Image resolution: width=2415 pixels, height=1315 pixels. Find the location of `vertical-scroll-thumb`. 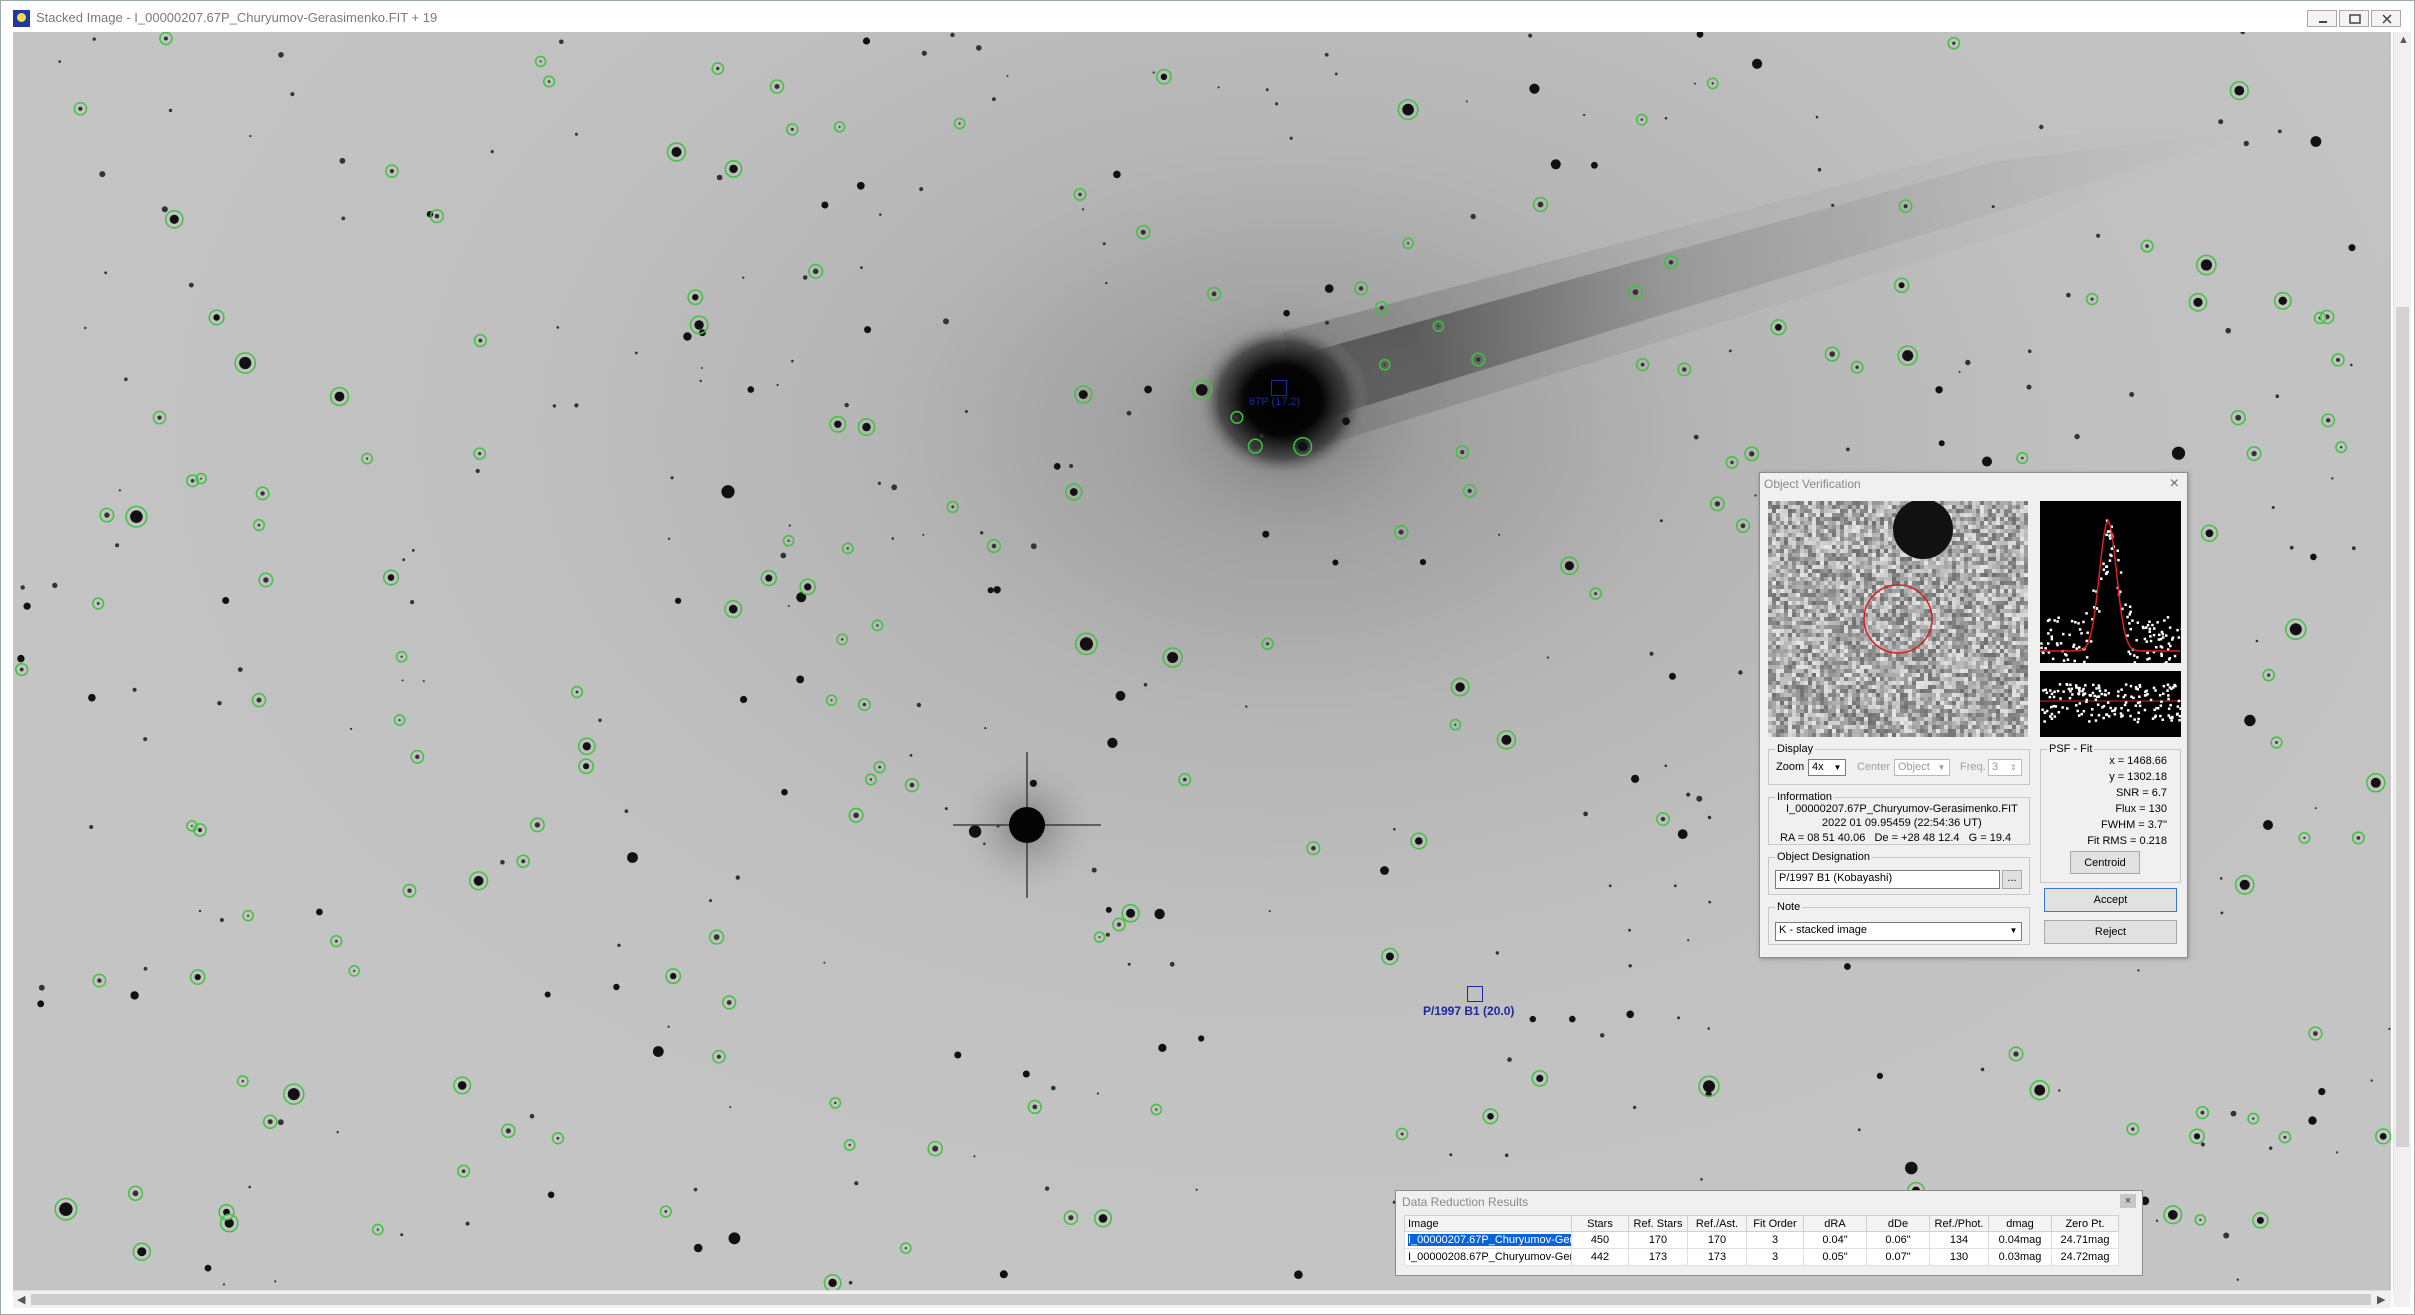

vertical-scroll-thumb is located at coordinates (2402, 727).